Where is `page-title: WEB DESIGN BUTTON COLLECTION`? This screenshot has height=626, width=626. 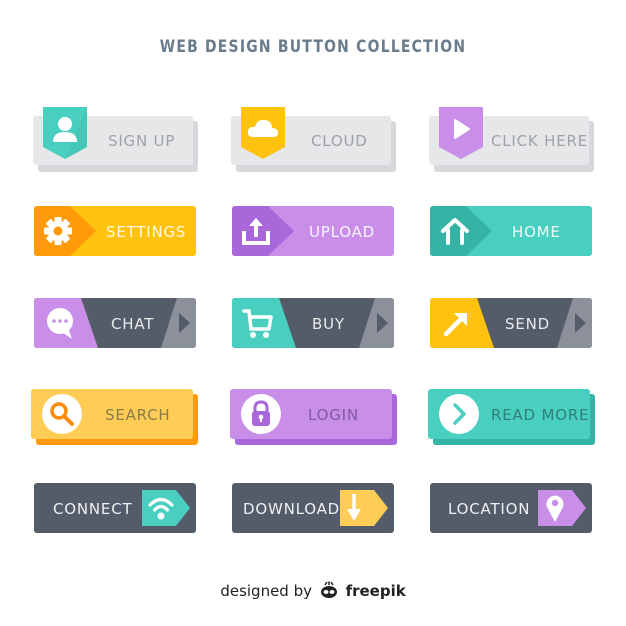
page-title: WEB DESIGN BUTTON COLLECTION is located at coordinates (313, 47).